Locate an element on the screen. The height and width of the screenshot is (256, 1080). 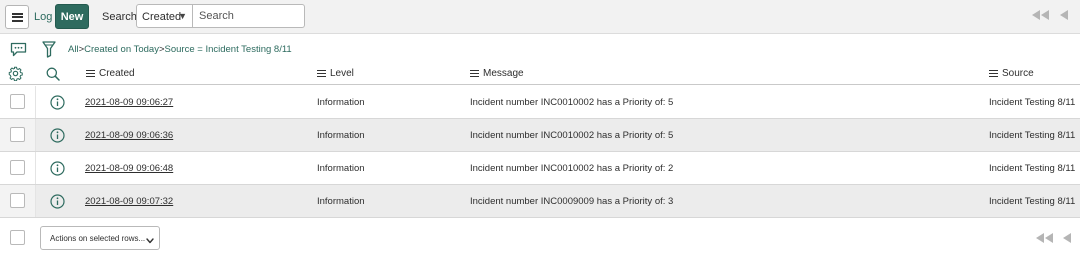
column-label: Source is located at coordinates (1018, 73).